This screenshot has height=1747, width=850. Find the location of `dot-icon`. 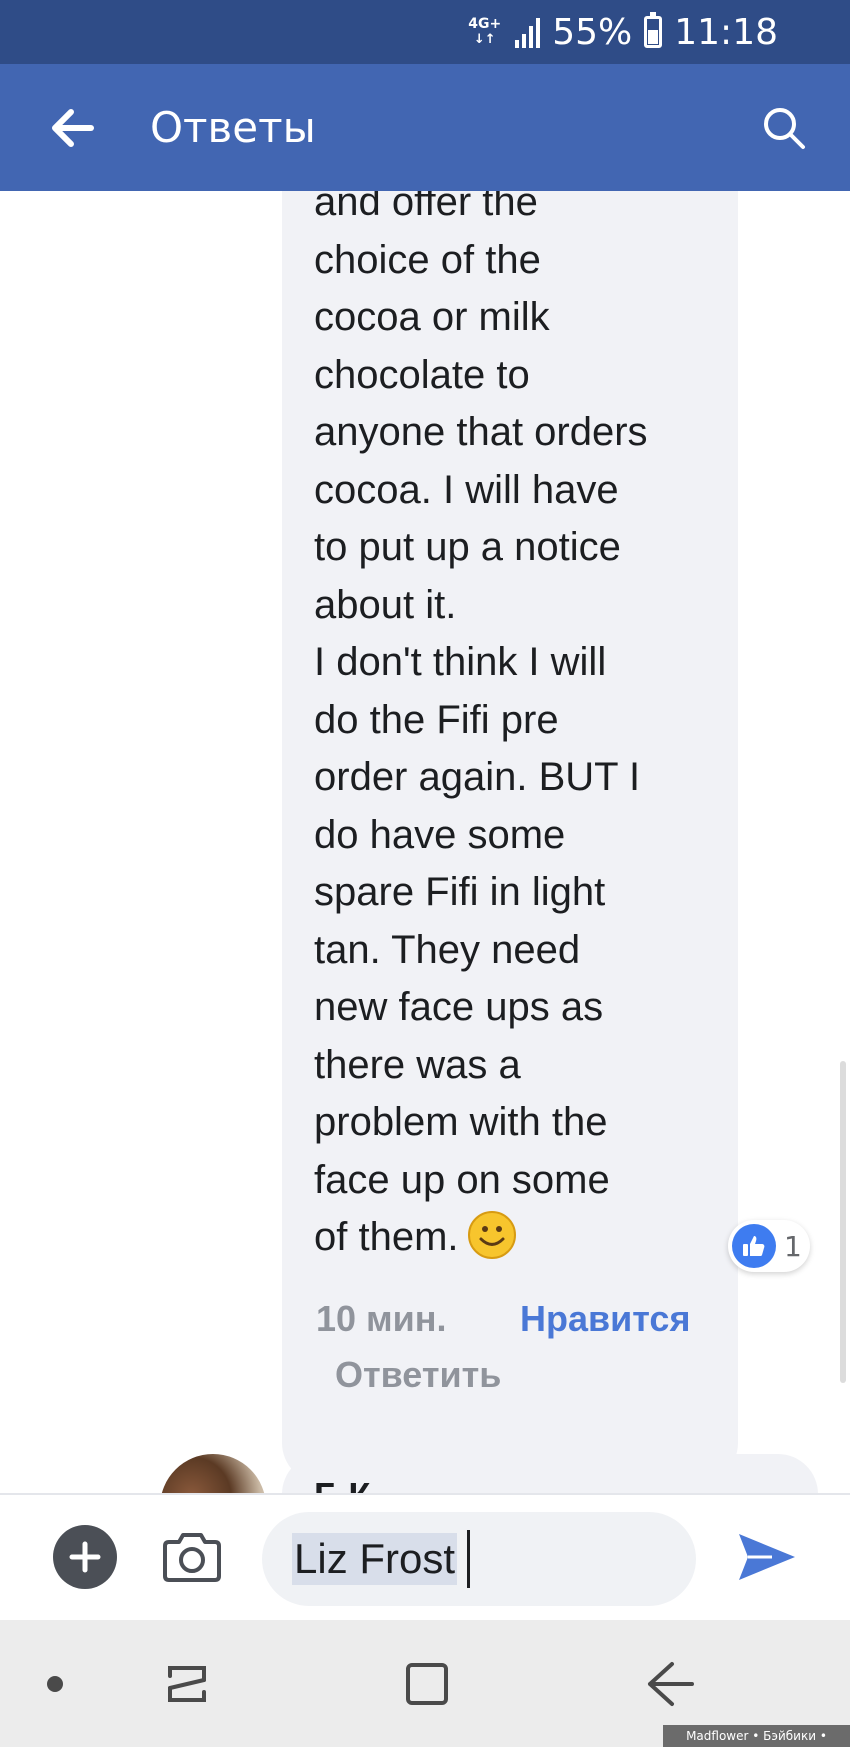

dot-icon is located at coordinates (55, 1684).